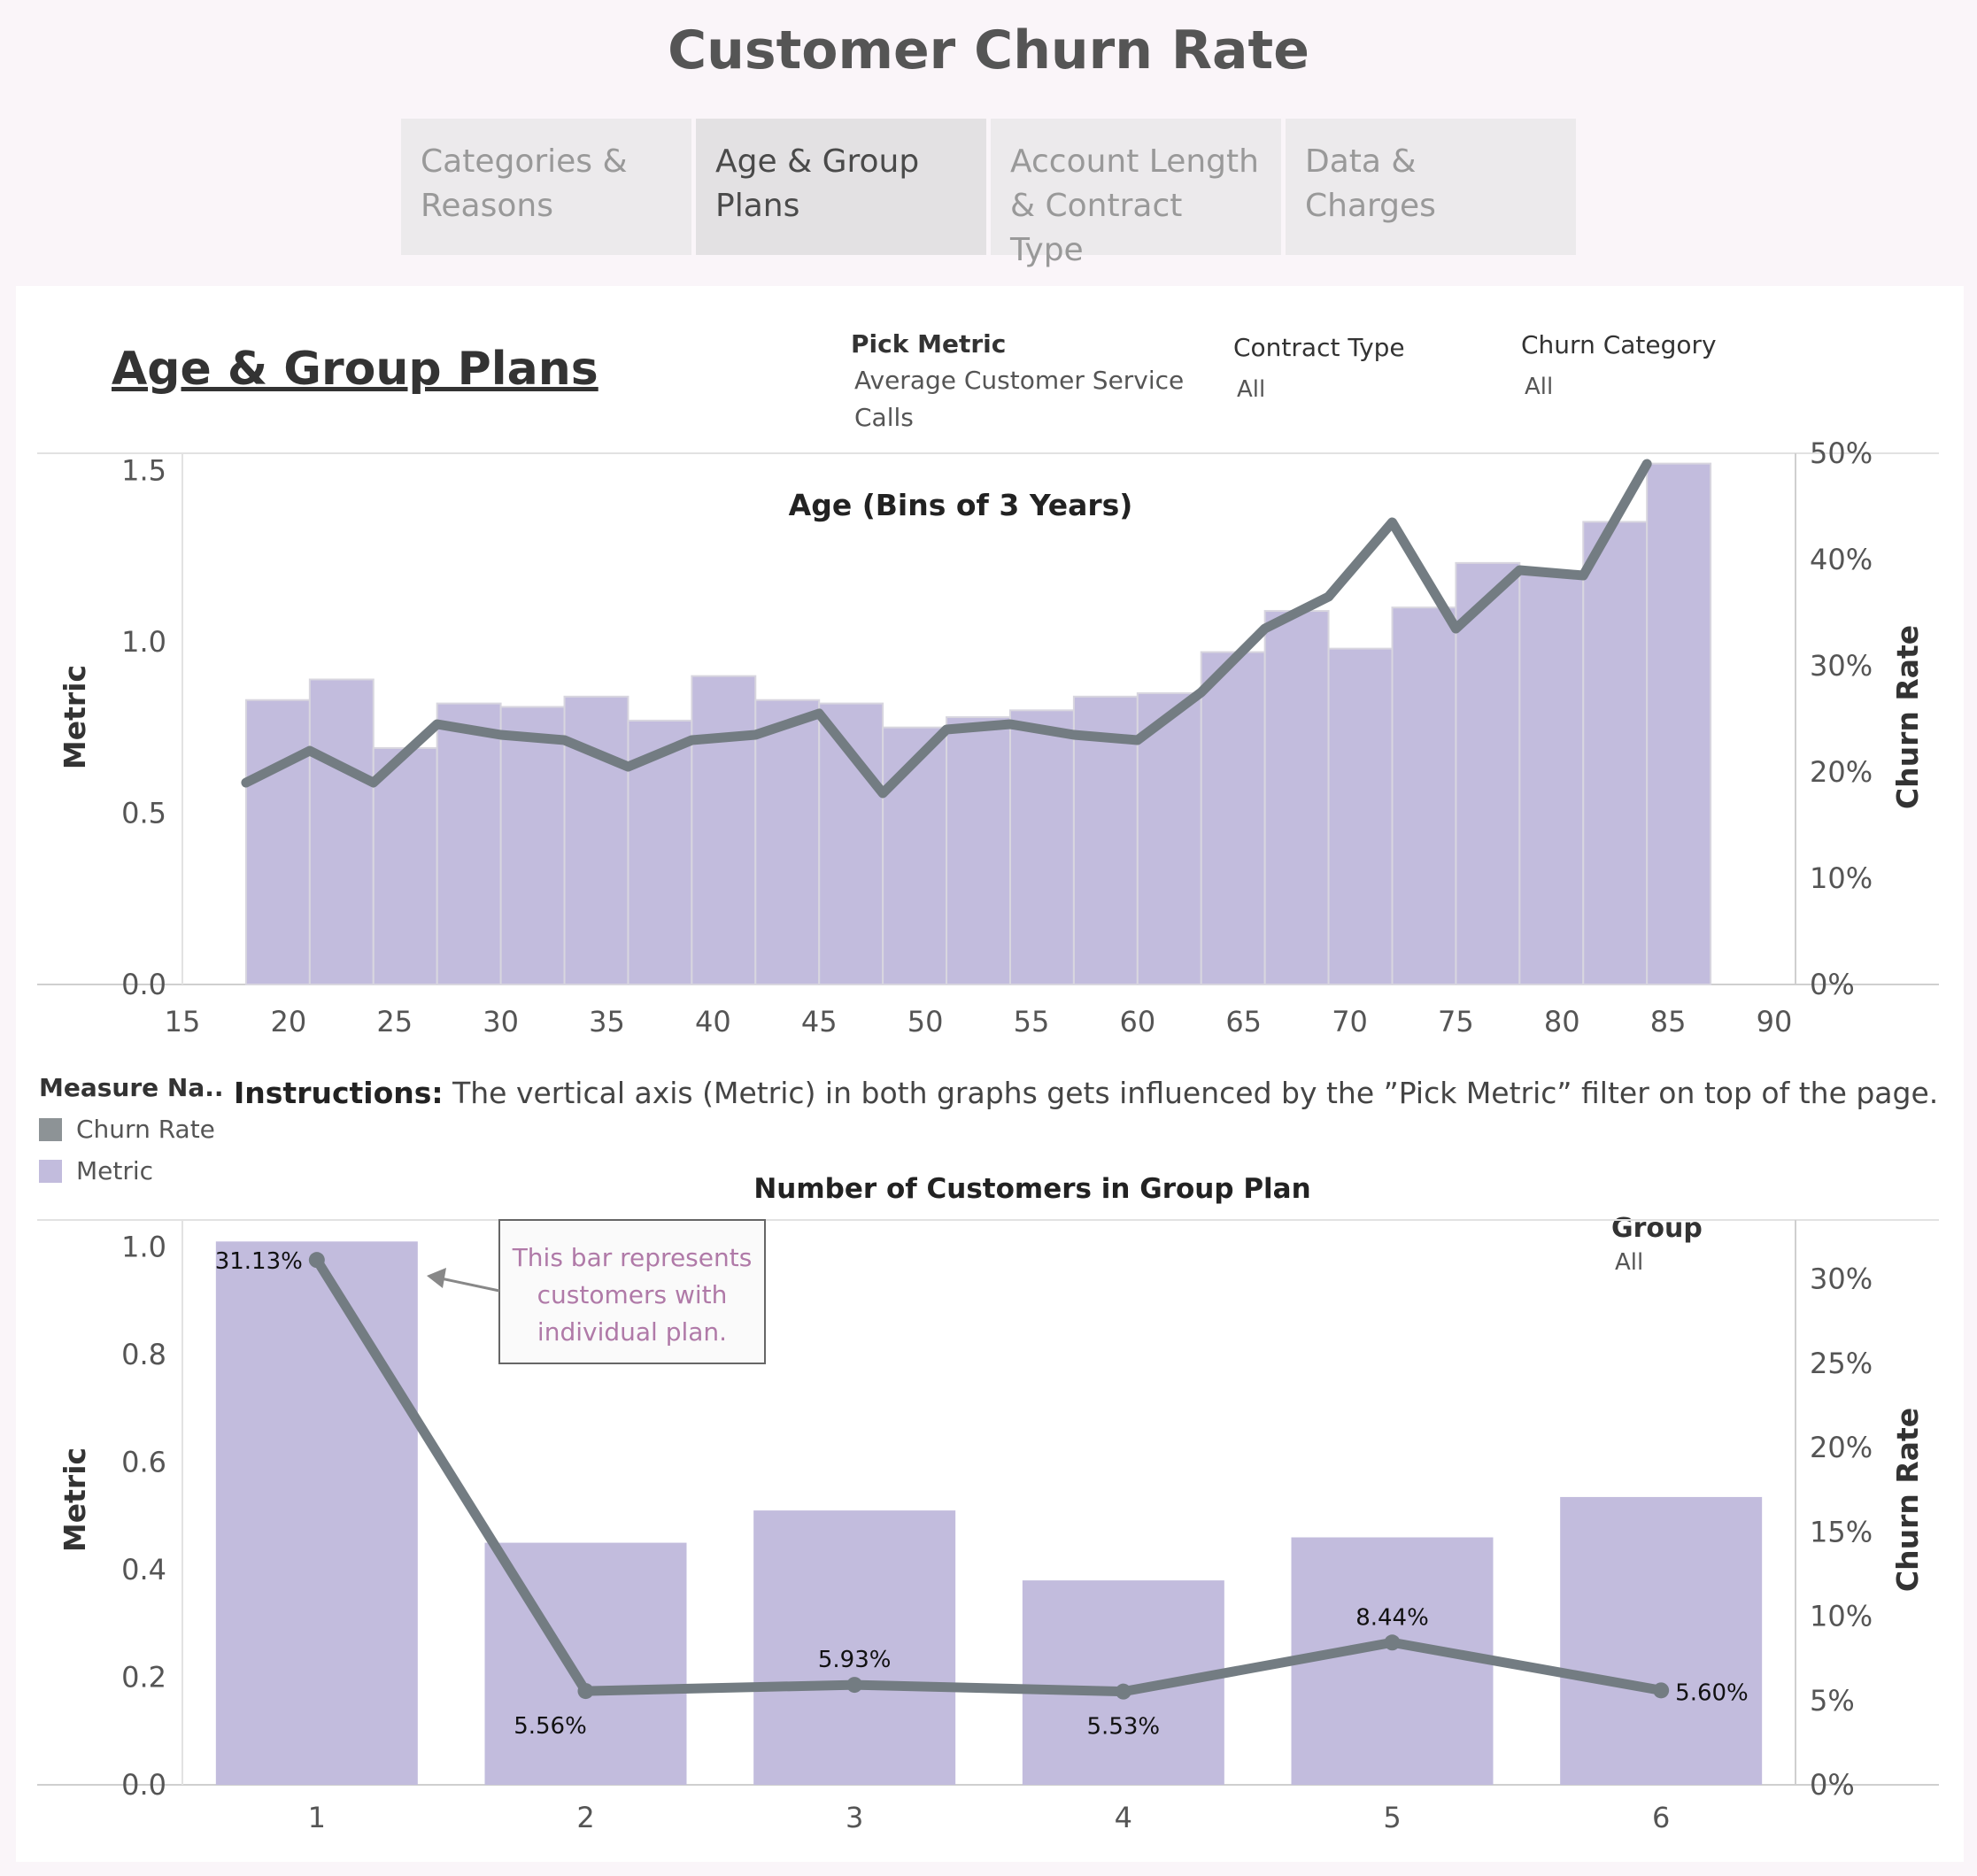  Describe the element at coordinates (1841, 1363) in the screenshot. I see `y2-tick-label: 25%` at that location.